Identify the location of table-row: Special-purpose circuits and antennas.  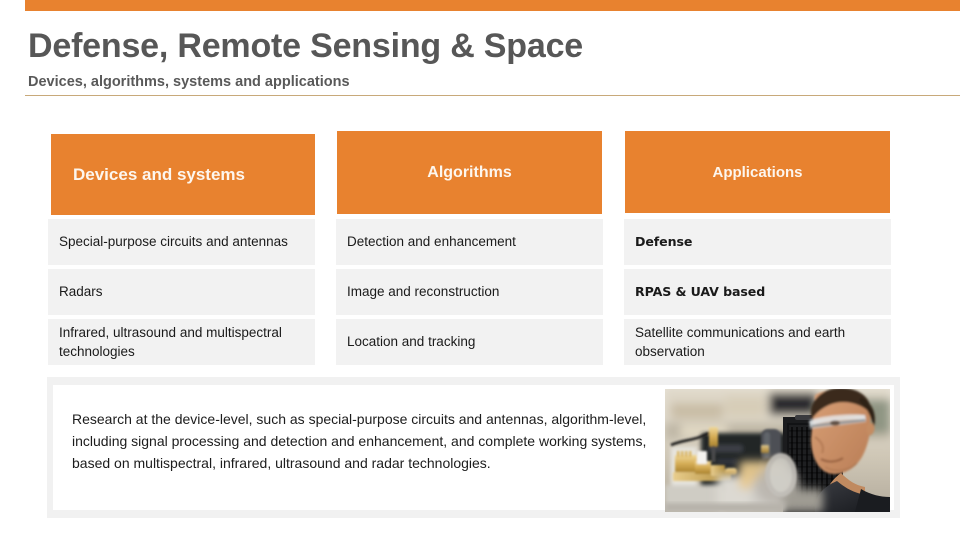
(181, 242).